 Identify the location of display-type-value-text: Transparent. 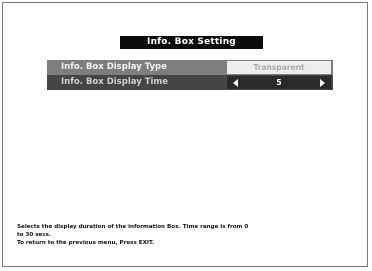
(279, 67).